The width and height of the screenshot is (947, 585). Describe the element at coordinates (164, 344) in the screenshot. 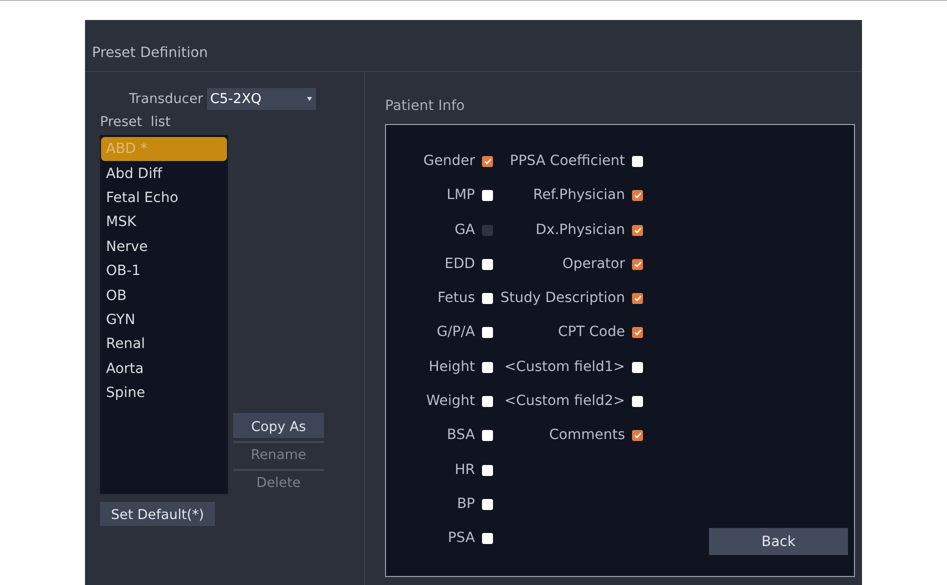

I see `list-item: Renal` at that location.